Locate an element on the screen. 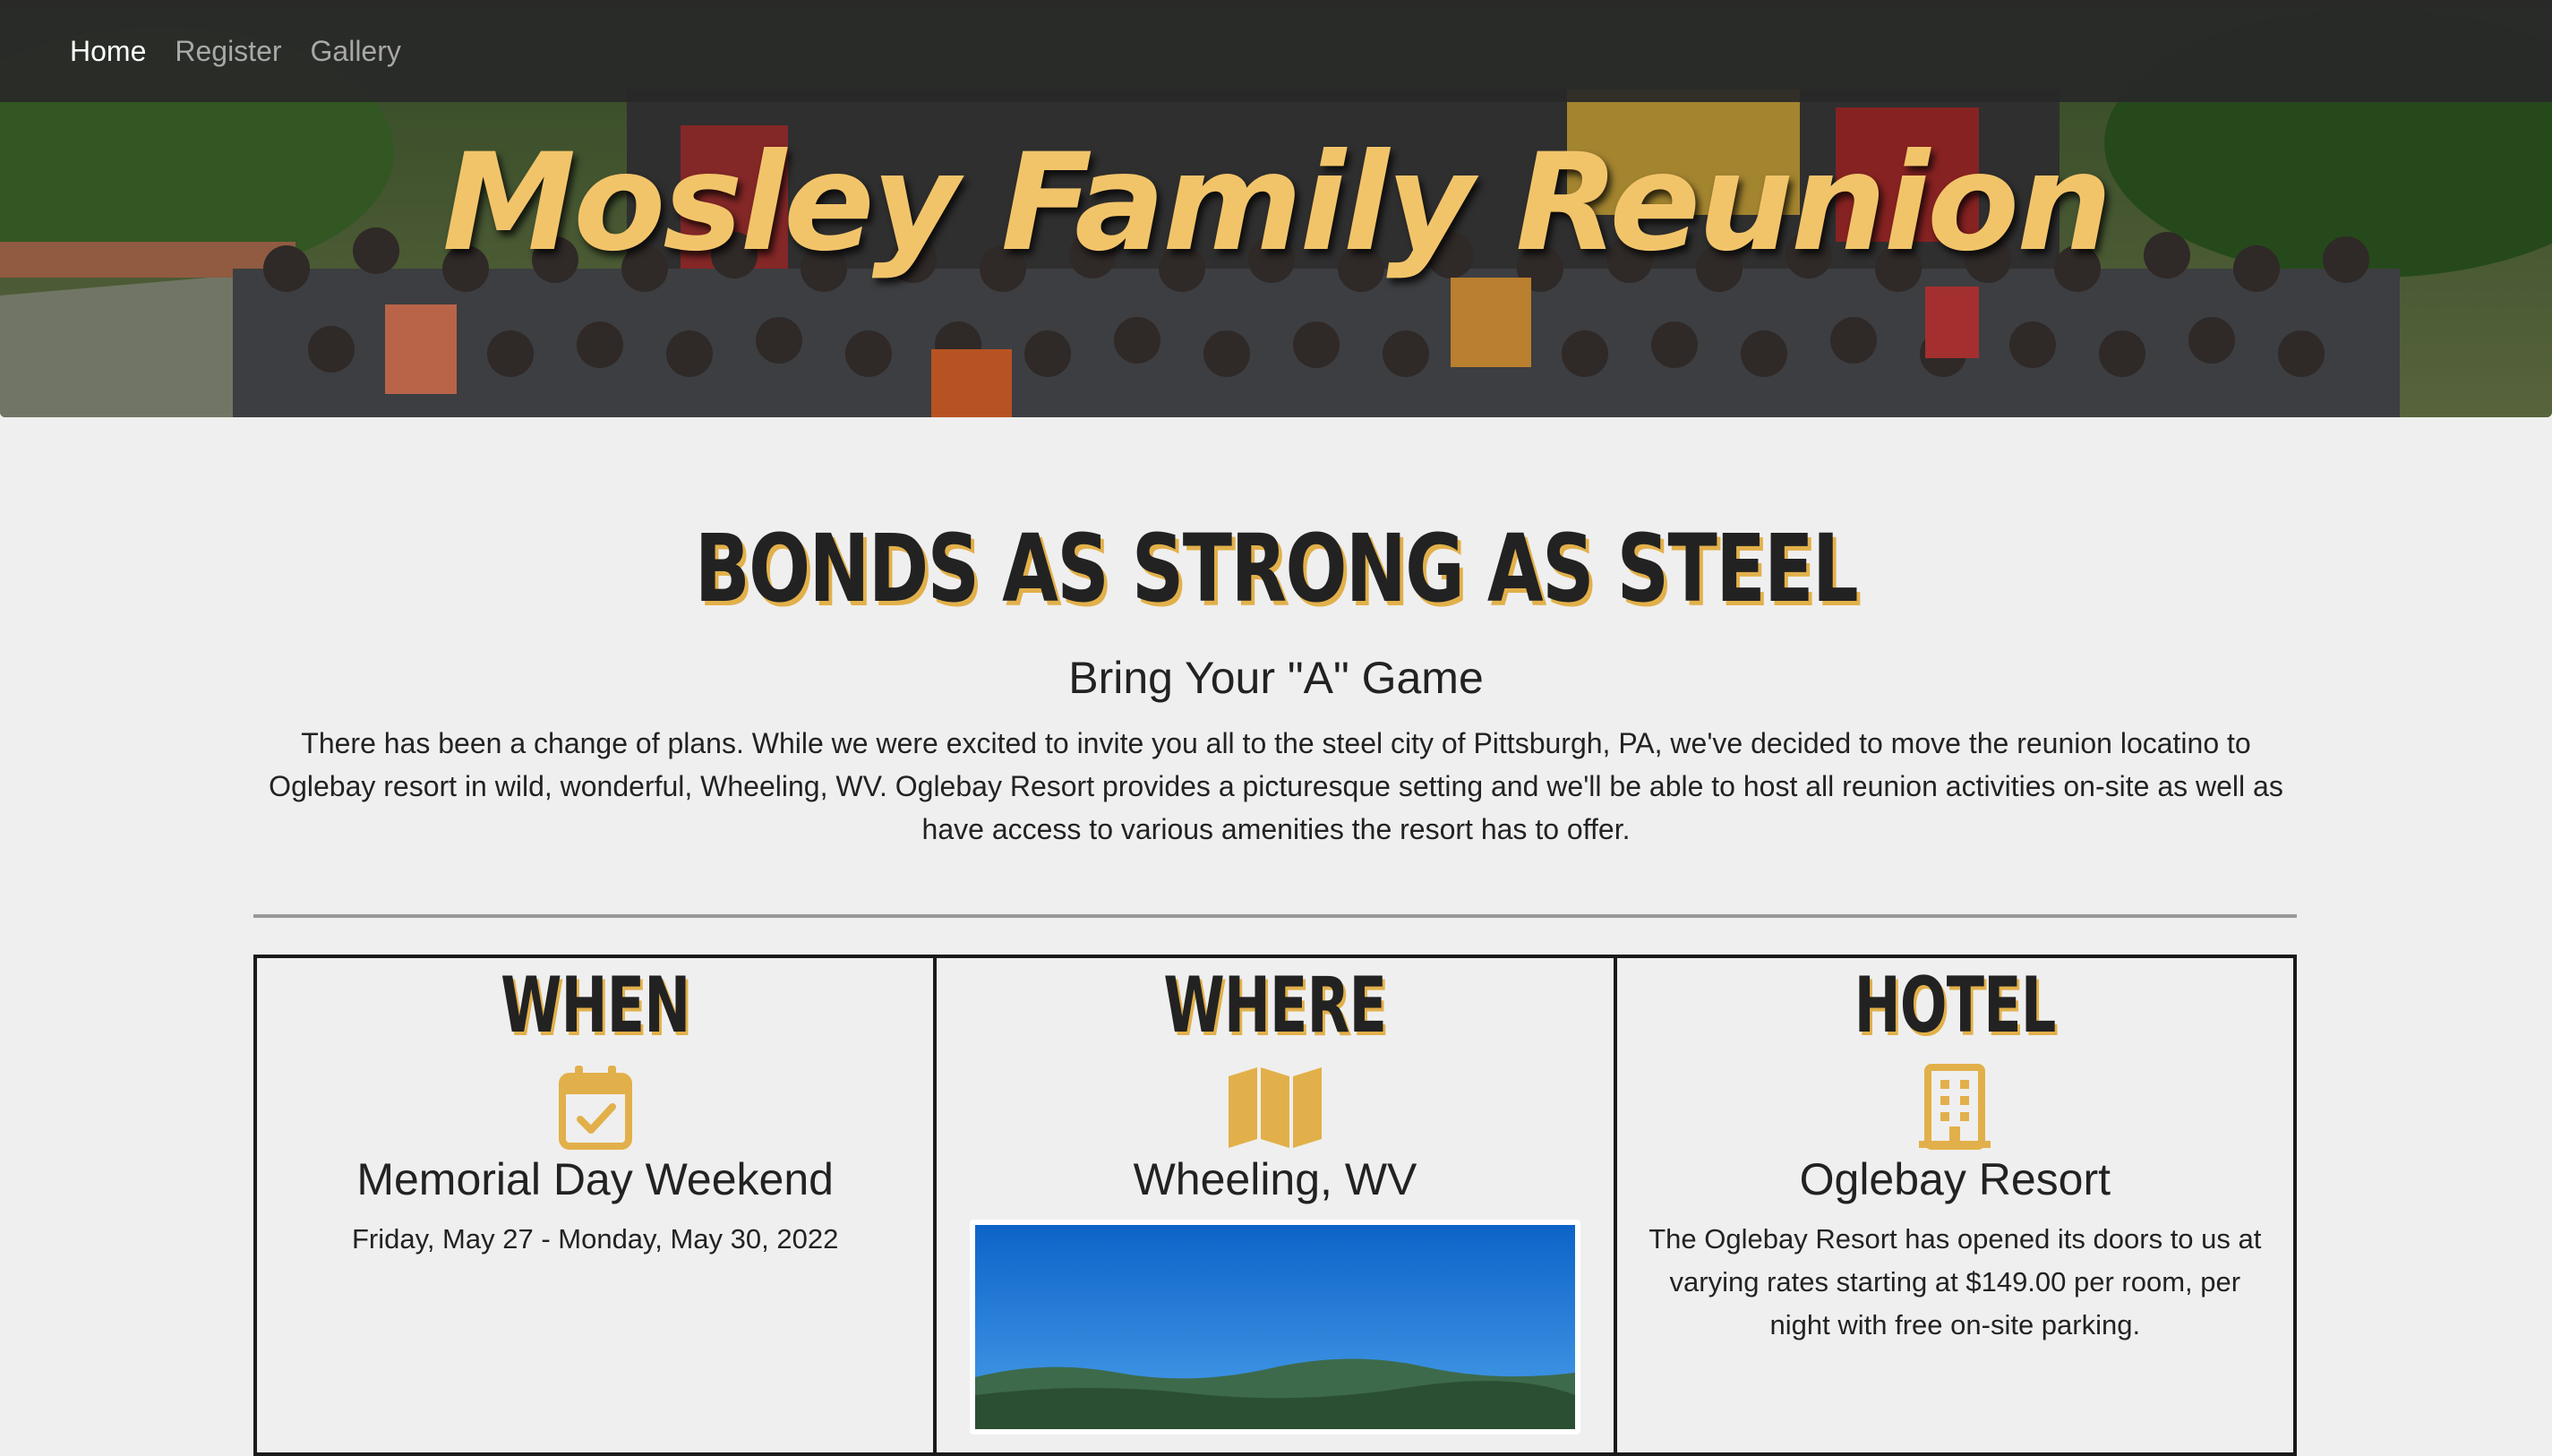 Image resolution: width=2552 pixels, height=1456 pixels. card-heading: WHEN is located at coordinates (595, 1005).